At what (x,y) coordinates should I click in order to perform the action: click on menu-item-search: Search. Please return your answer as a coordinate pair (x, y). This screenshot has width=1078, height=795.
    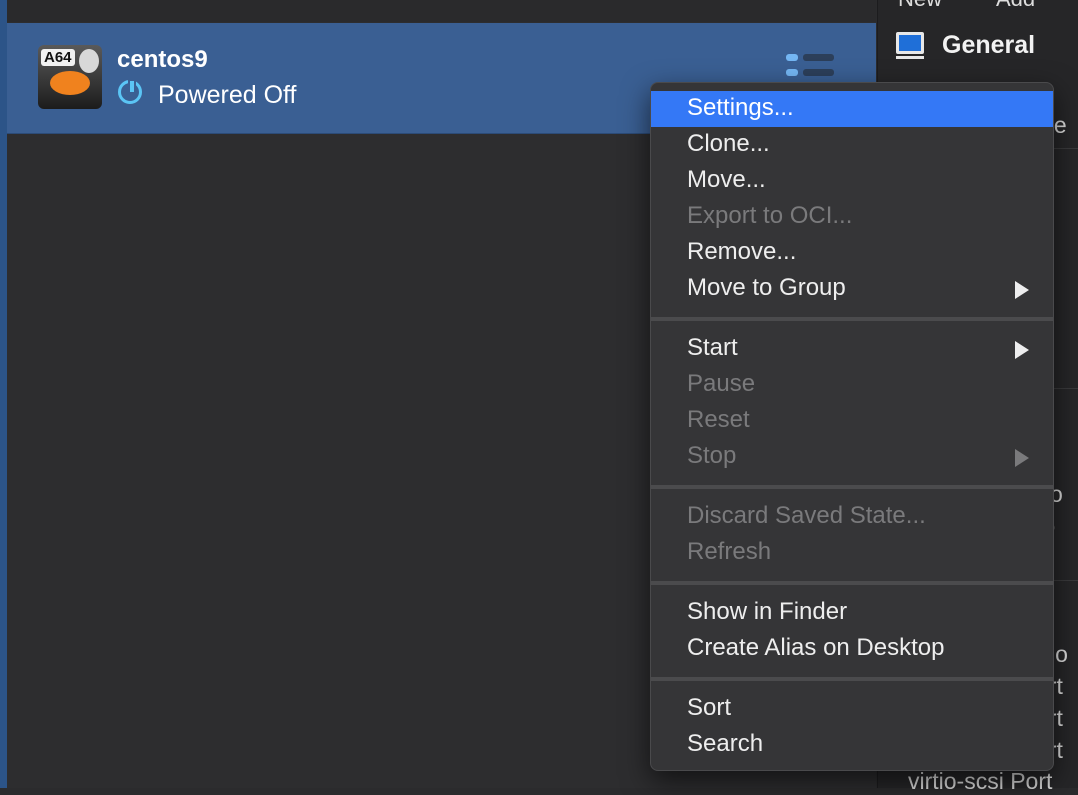
    Looking at the image, I should click on (852, 745).